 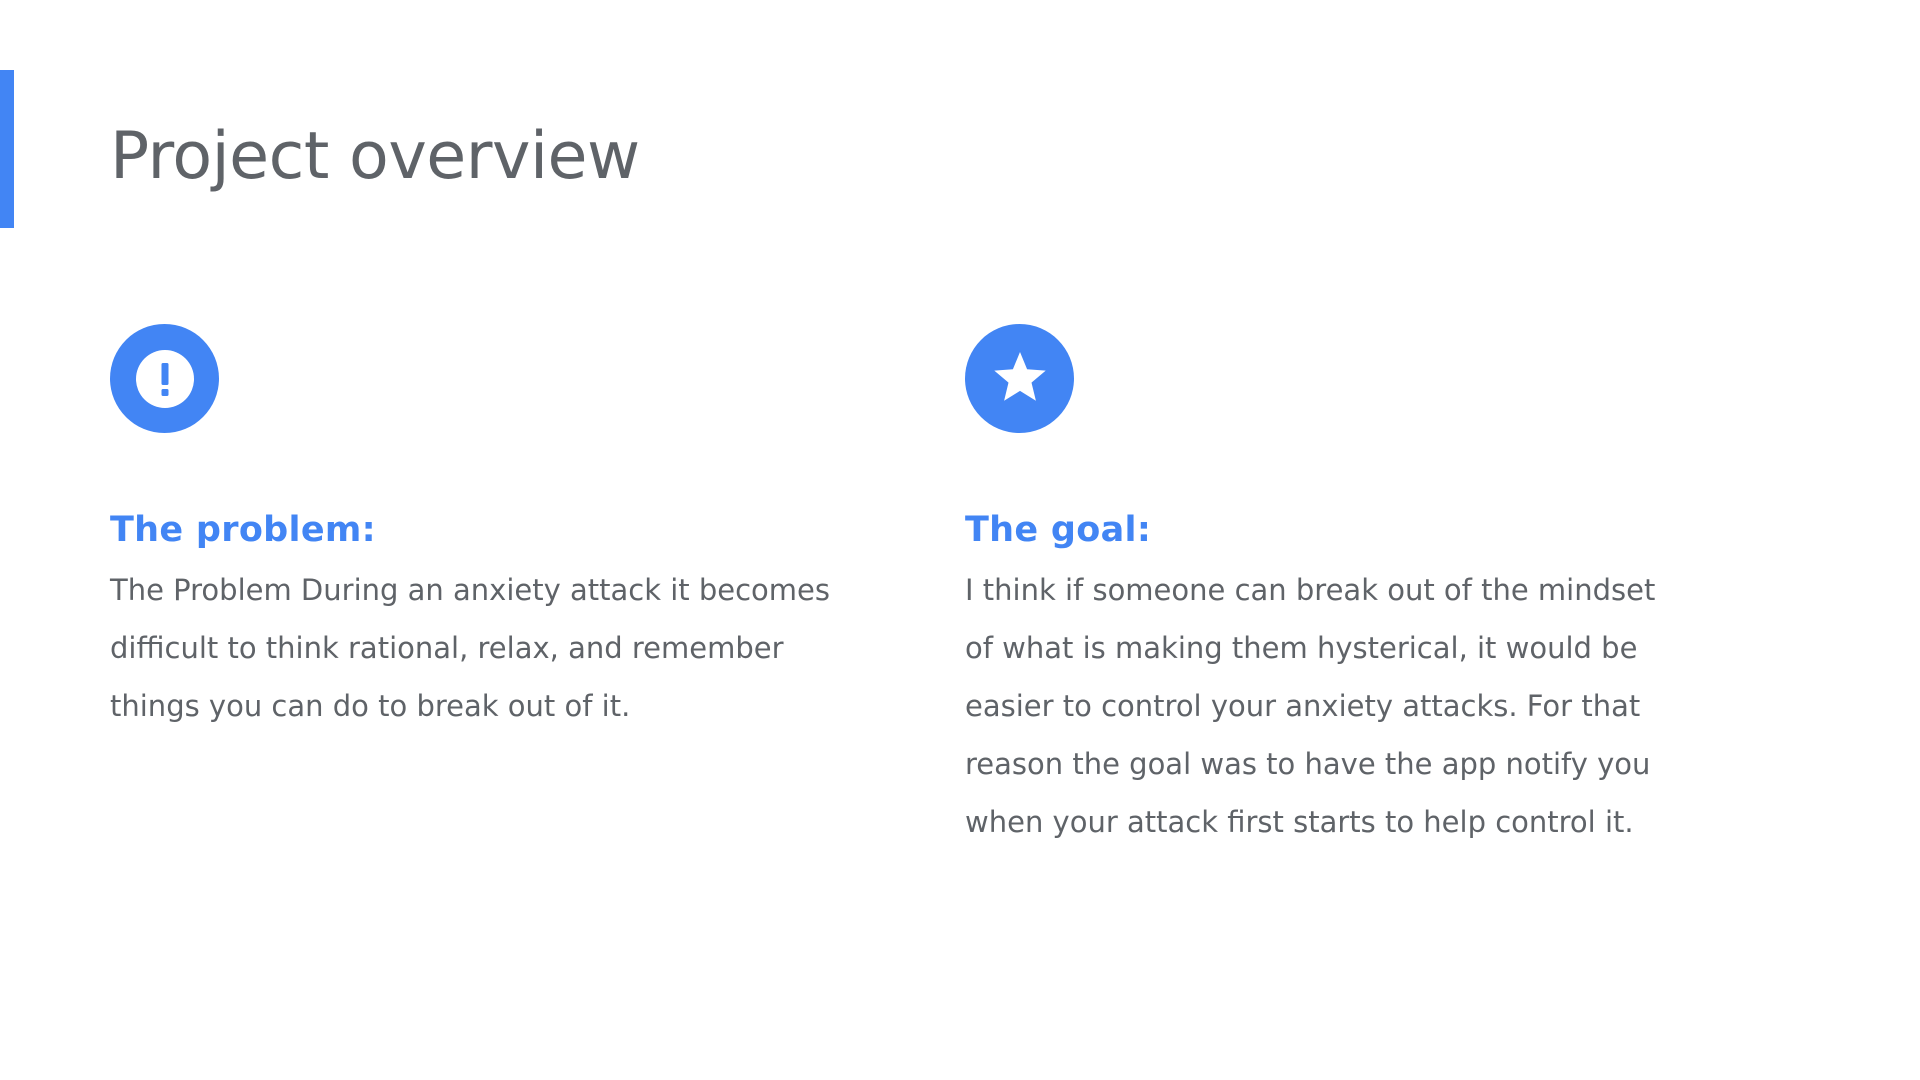 What do you see at coordinates (164, 378) in the screenshot?
I see `exclamation-icon` at bounding box center [164, 378].